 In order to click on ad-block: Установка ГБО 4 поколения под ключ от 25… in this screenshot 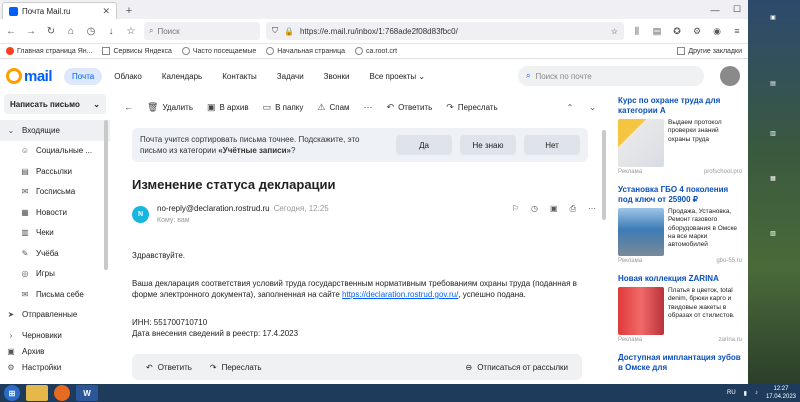, I will do `click(680, 224)`.